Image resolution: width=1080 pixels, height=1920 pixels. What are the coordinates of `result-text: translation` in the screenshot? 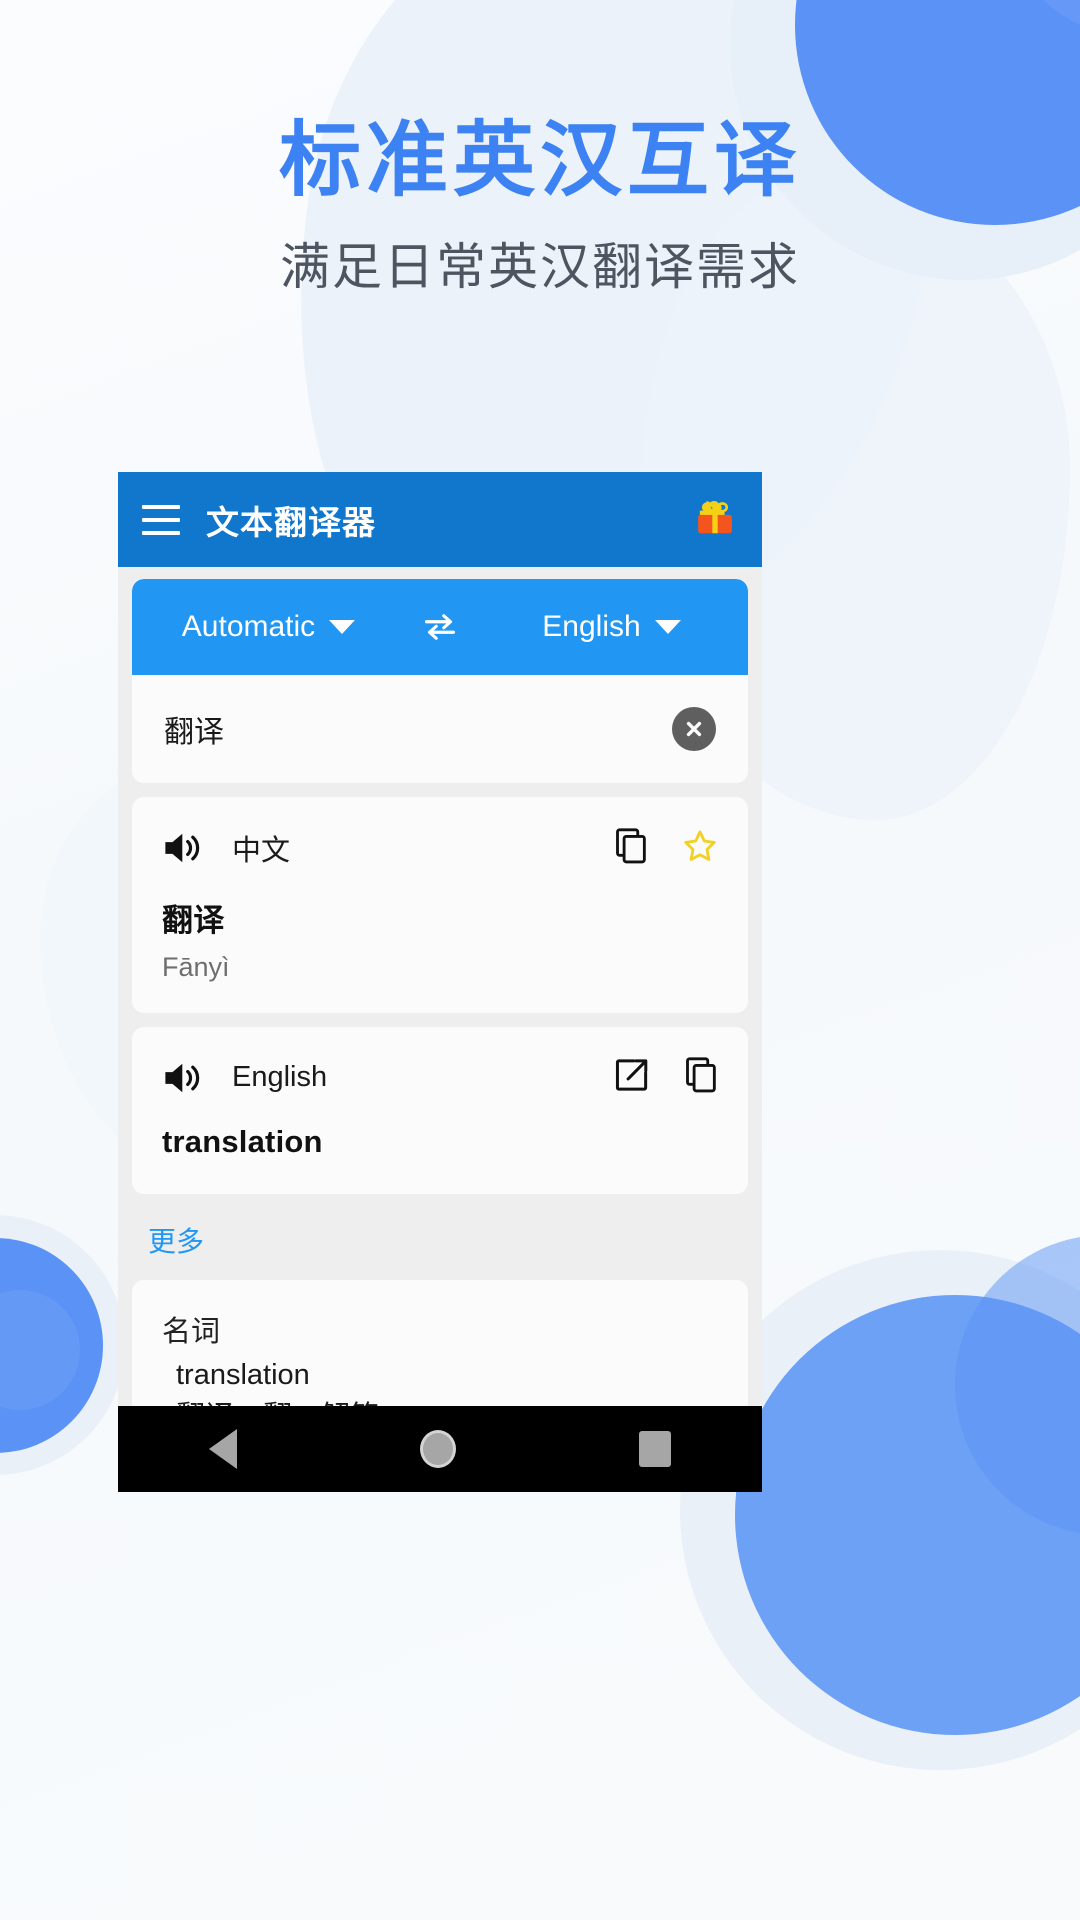 It's located at (242, 1141).